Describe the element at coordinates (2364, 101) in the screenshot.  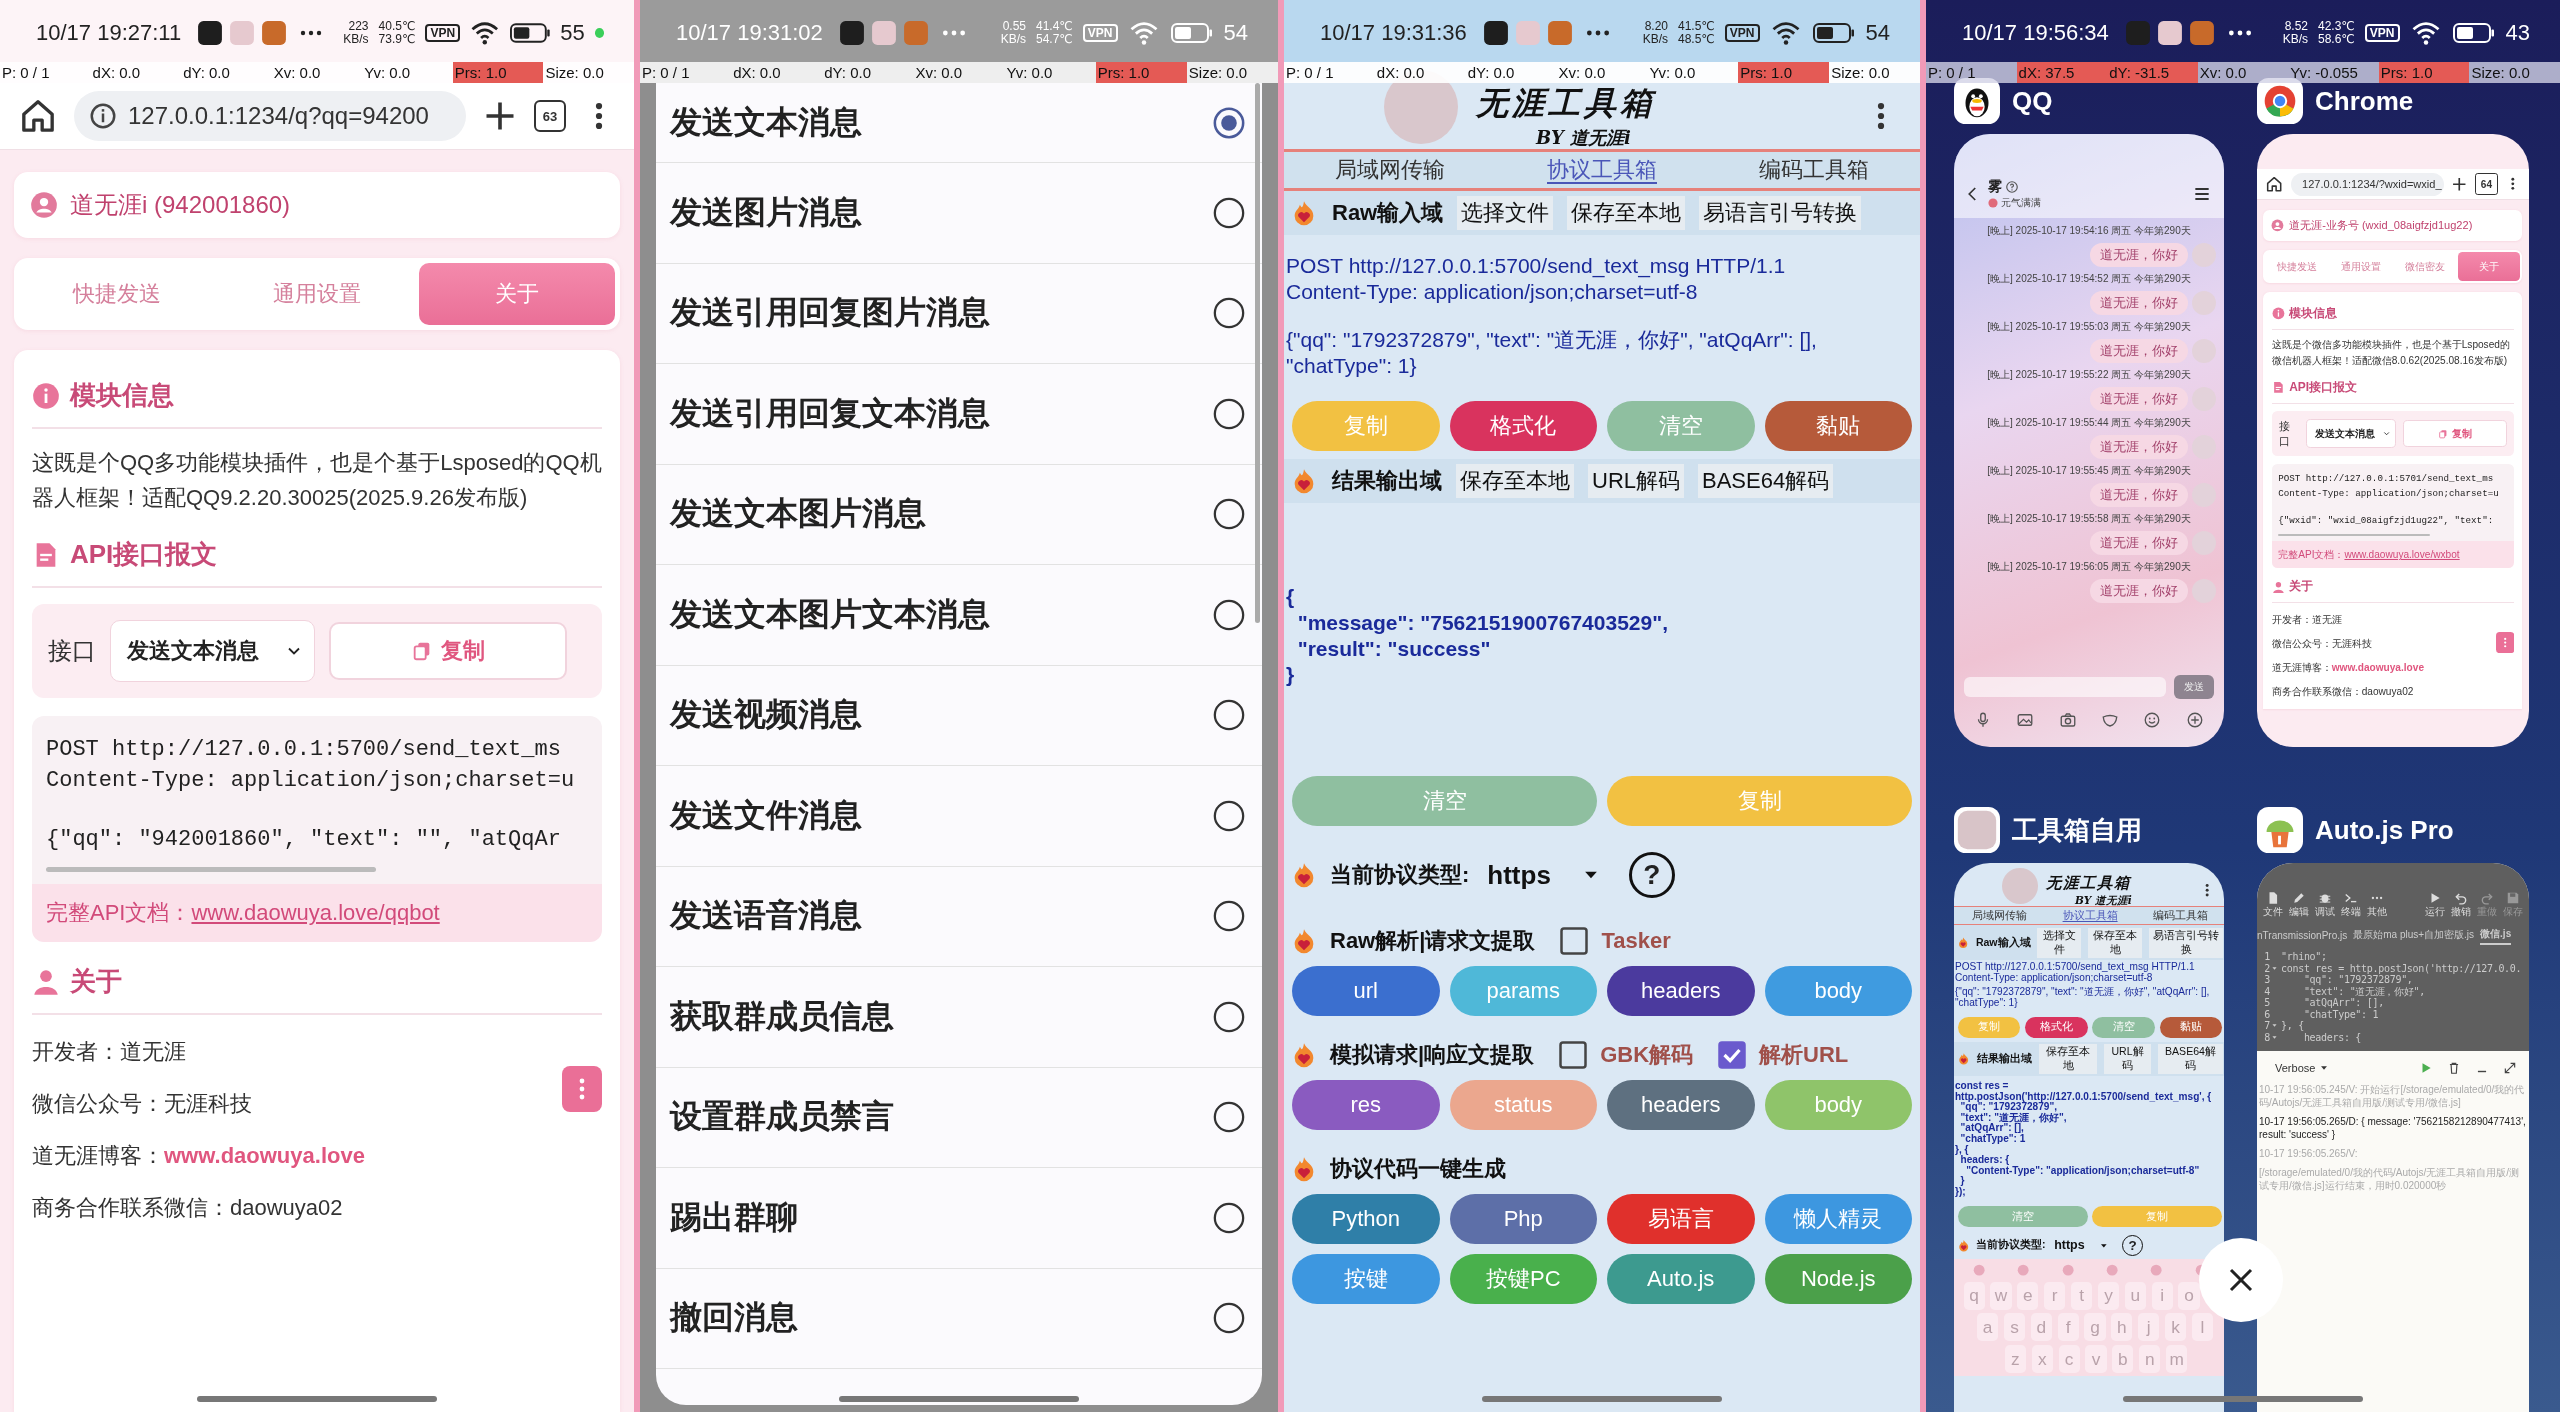
I see `app-name: Chrome` at that location.